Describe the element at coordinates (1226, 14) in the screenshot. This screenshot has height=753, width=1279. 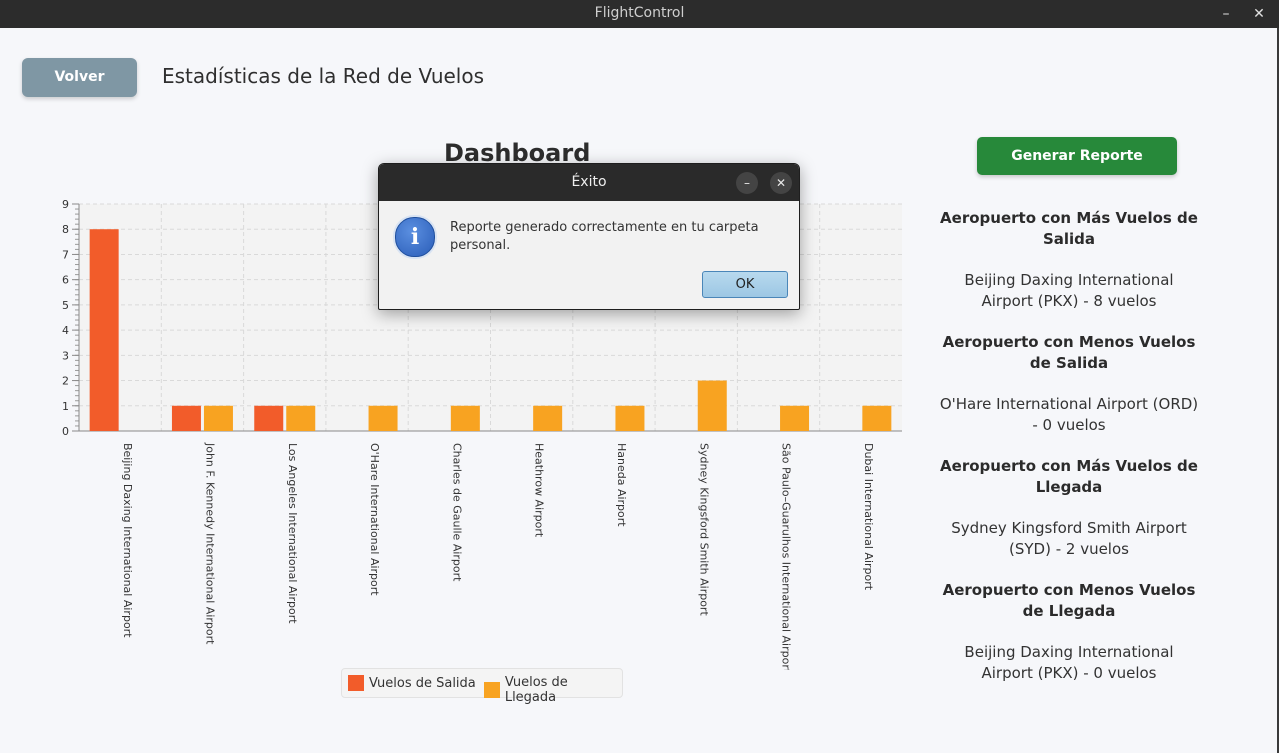
I see `minimize-icon: –` at that location.